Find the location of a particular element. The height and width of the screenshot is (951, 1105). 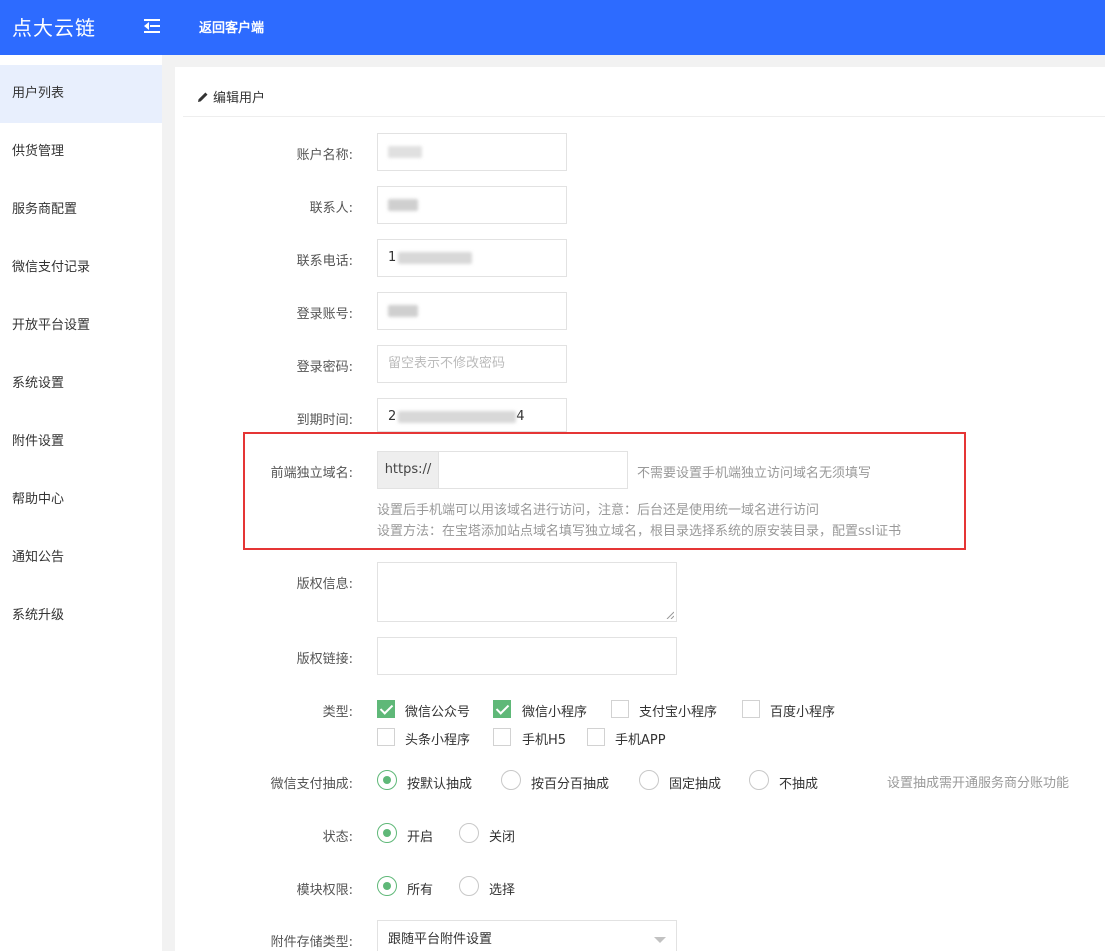

storage-type-value: 跟随平台附件设置 is located at coordinates (440, 939).